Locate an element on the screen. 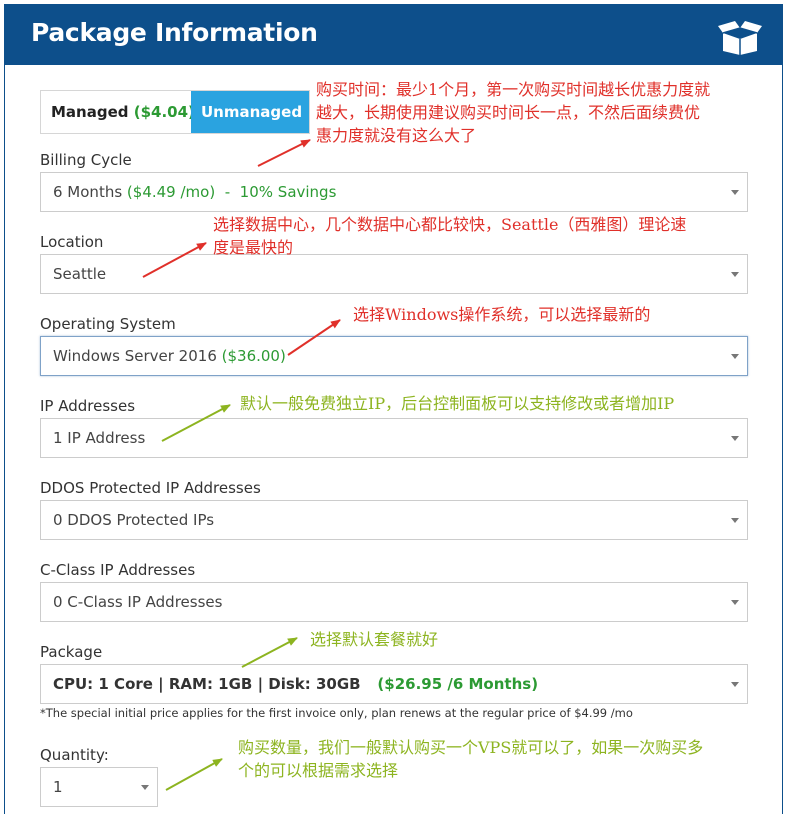 The height and width of the screenshot is (814, 787). ddos-ips-value: 0 DDOS Protected IPs is located at coordinates (134, 520).